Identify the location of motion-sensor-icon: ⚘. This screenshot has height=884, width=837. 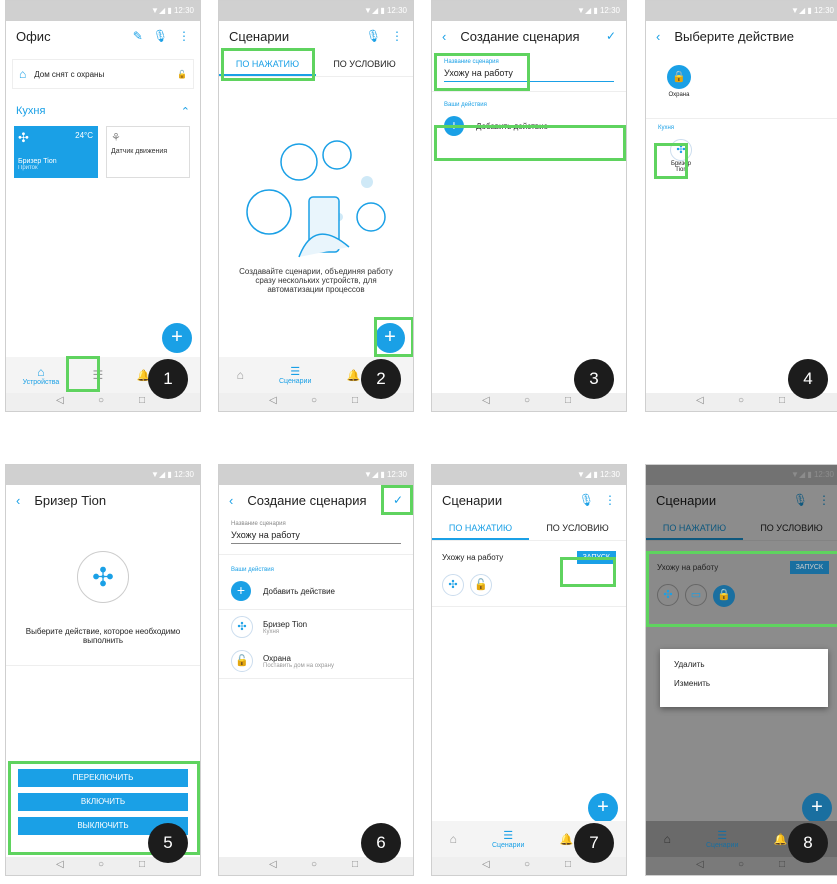
(116, 138).